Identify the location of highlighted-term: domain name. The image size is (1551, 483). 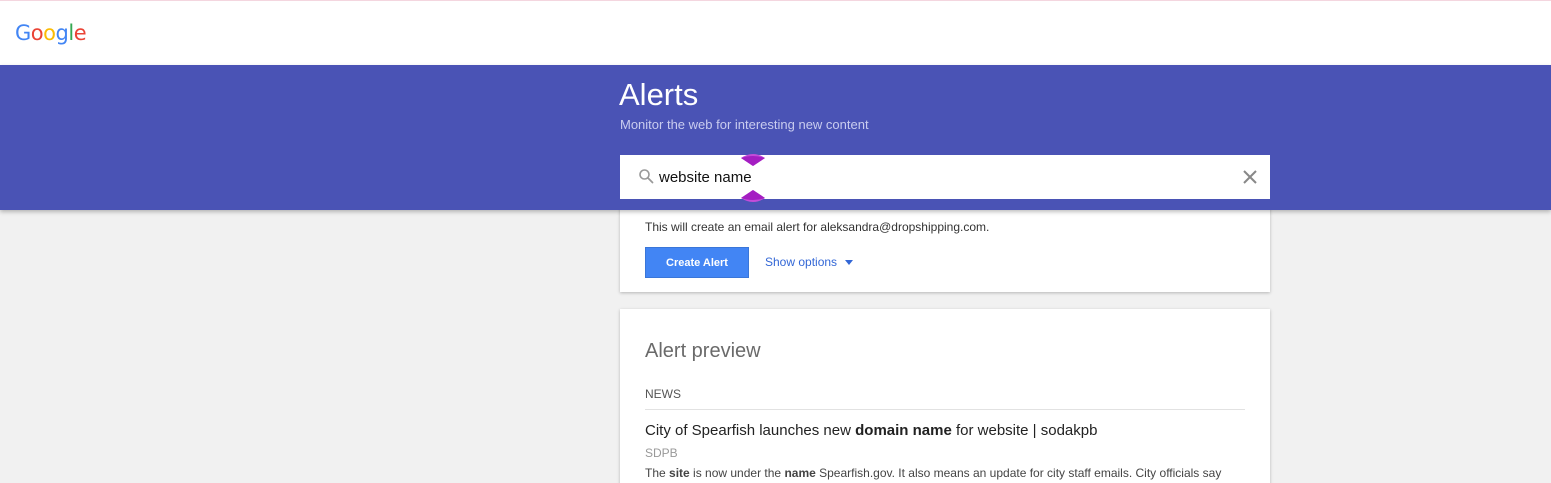
(903, 430).